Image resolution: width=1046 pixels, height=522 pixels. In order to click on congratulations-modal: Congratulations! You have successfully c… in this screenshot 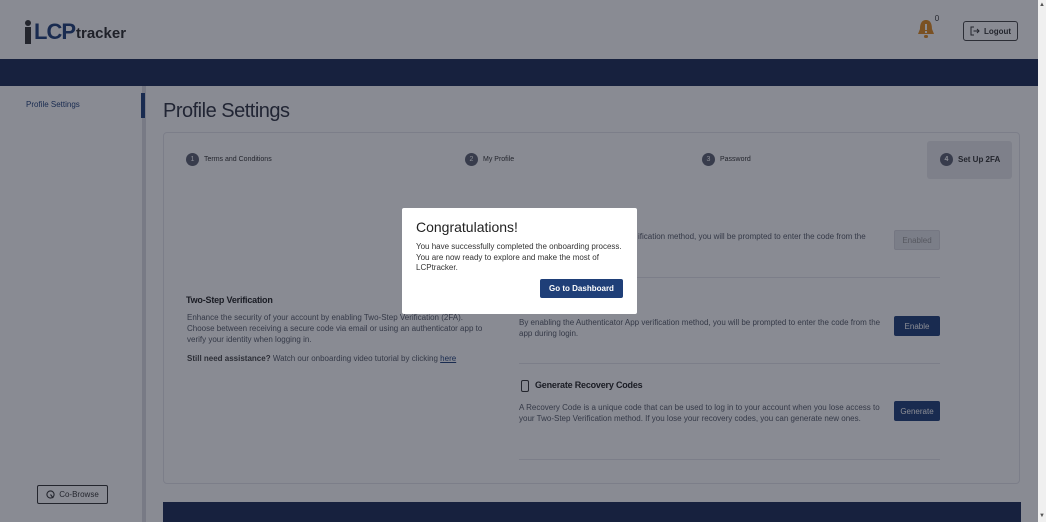, I will do `click(519, 261)`.